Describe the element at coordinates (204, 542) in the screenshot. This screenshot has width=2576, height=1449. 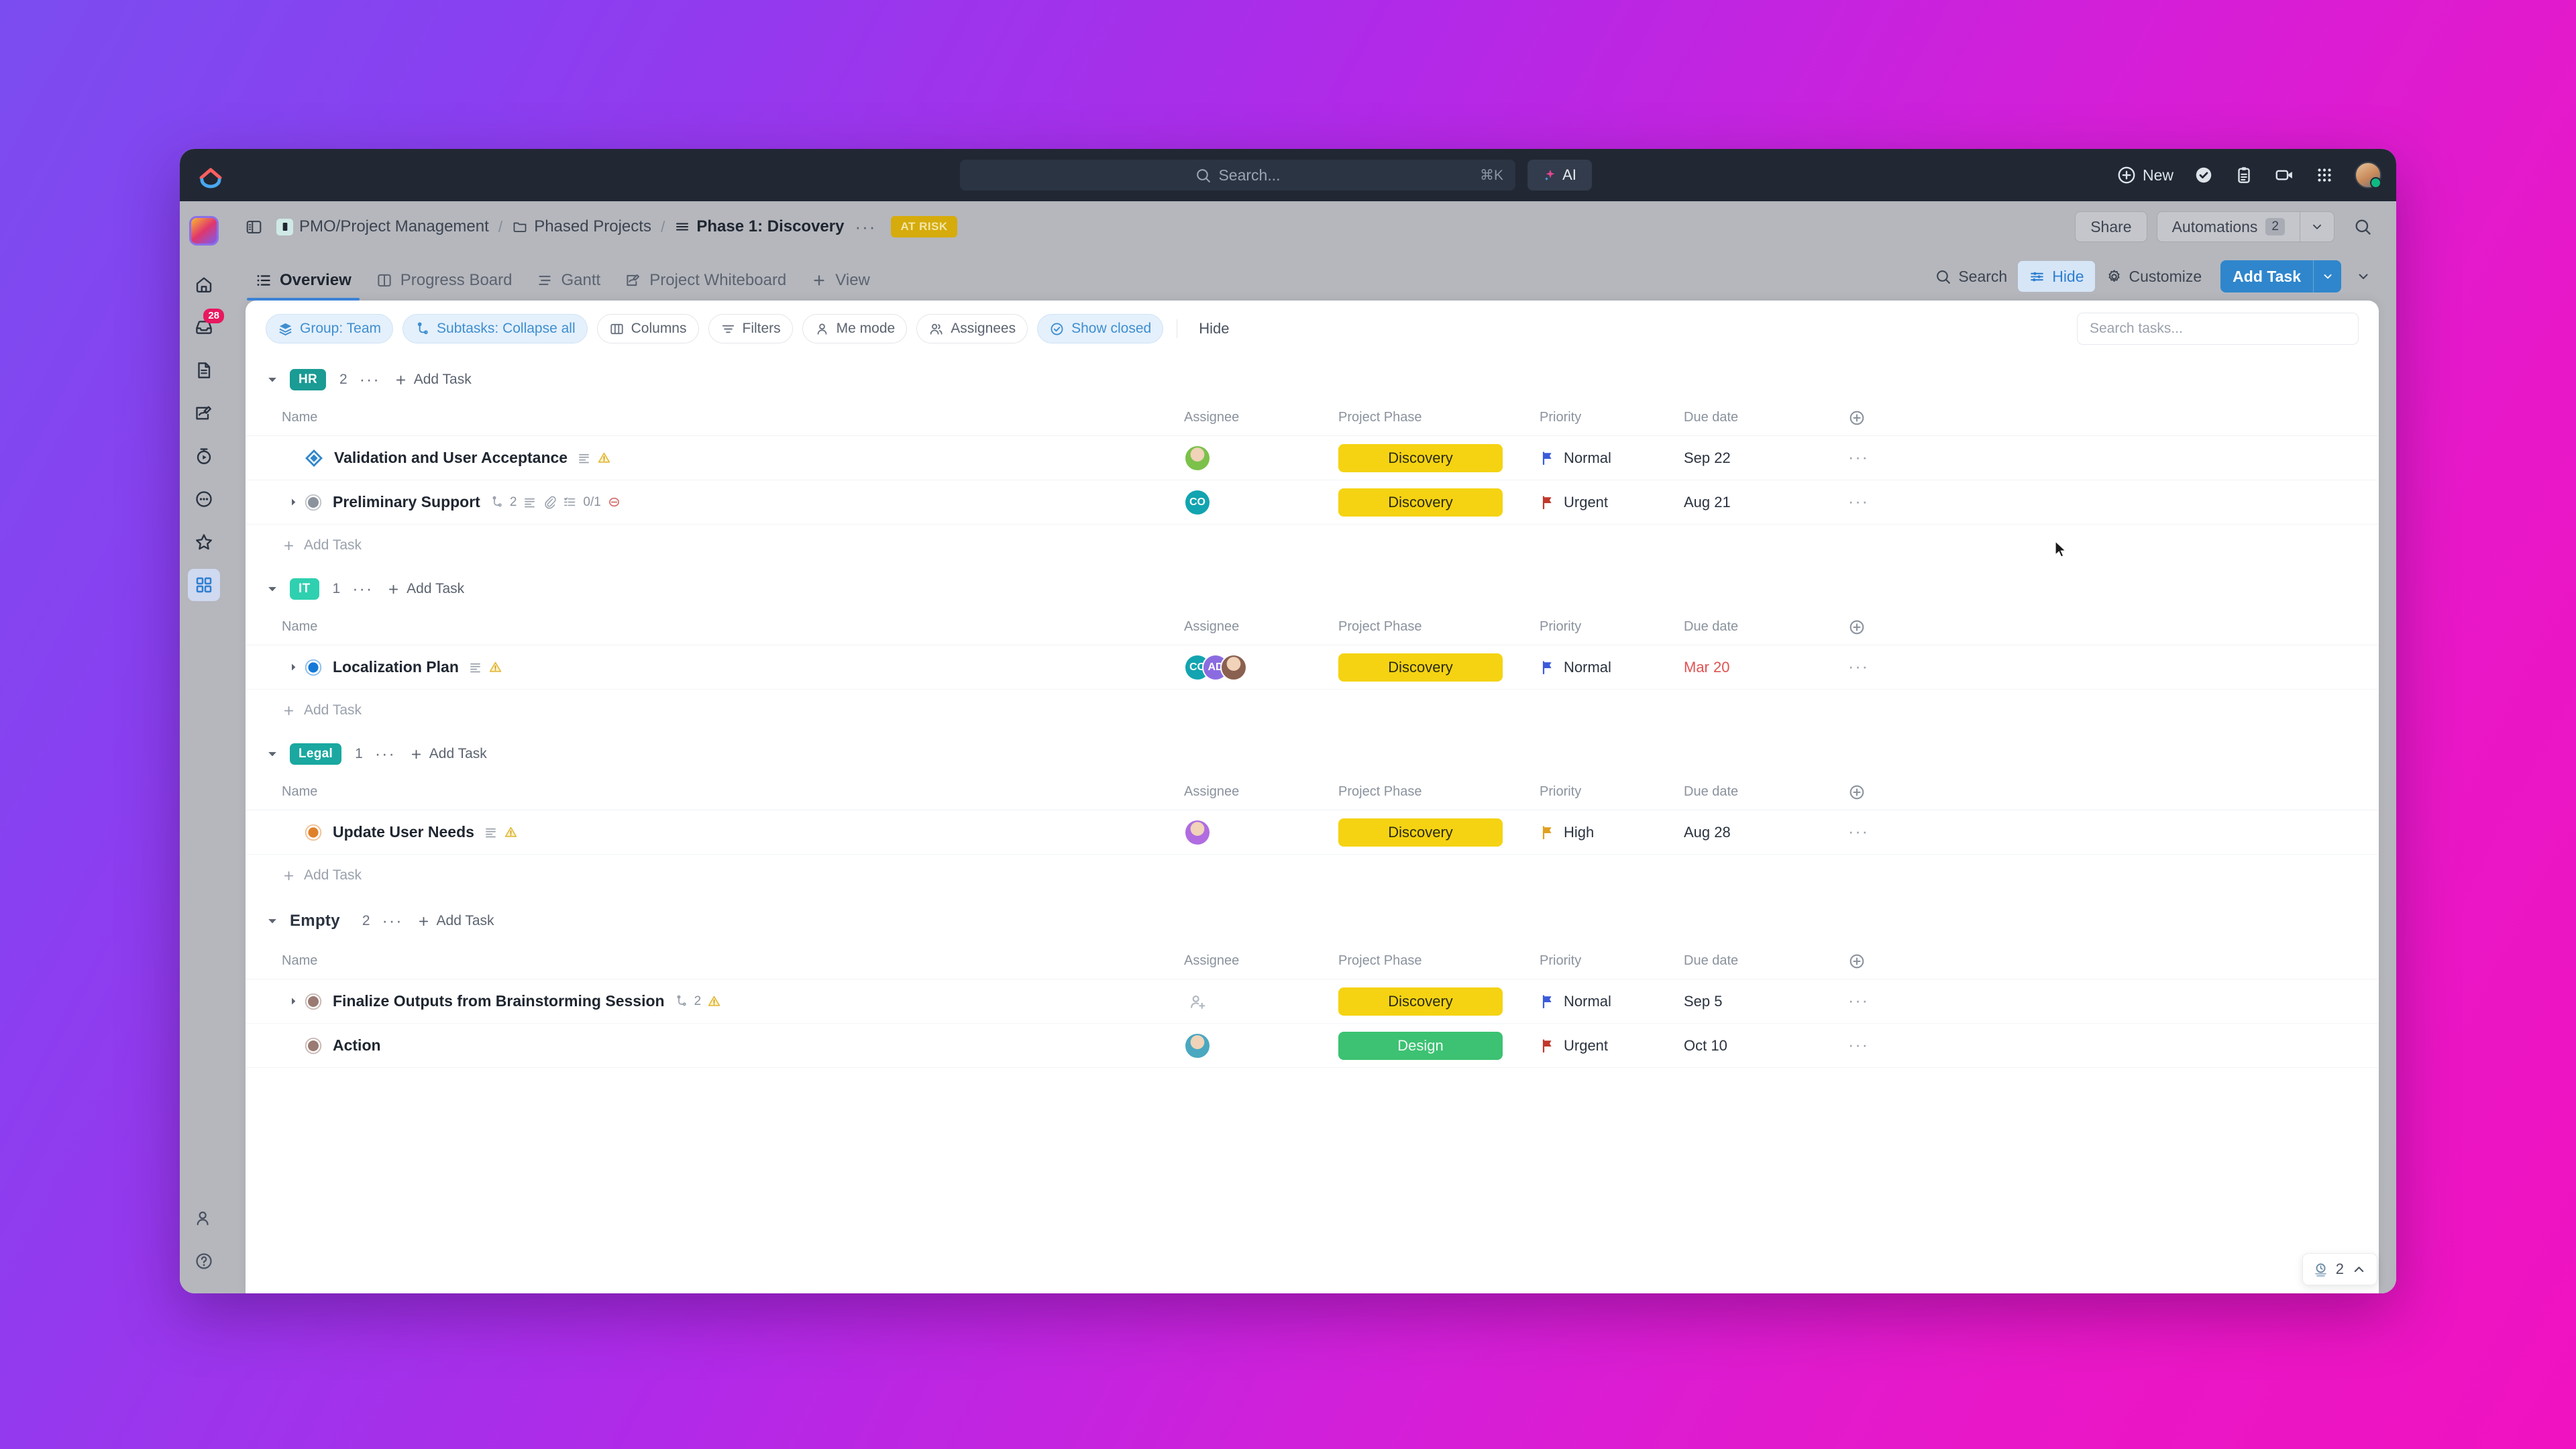
I see `sidebar-item-favorites` at that location.